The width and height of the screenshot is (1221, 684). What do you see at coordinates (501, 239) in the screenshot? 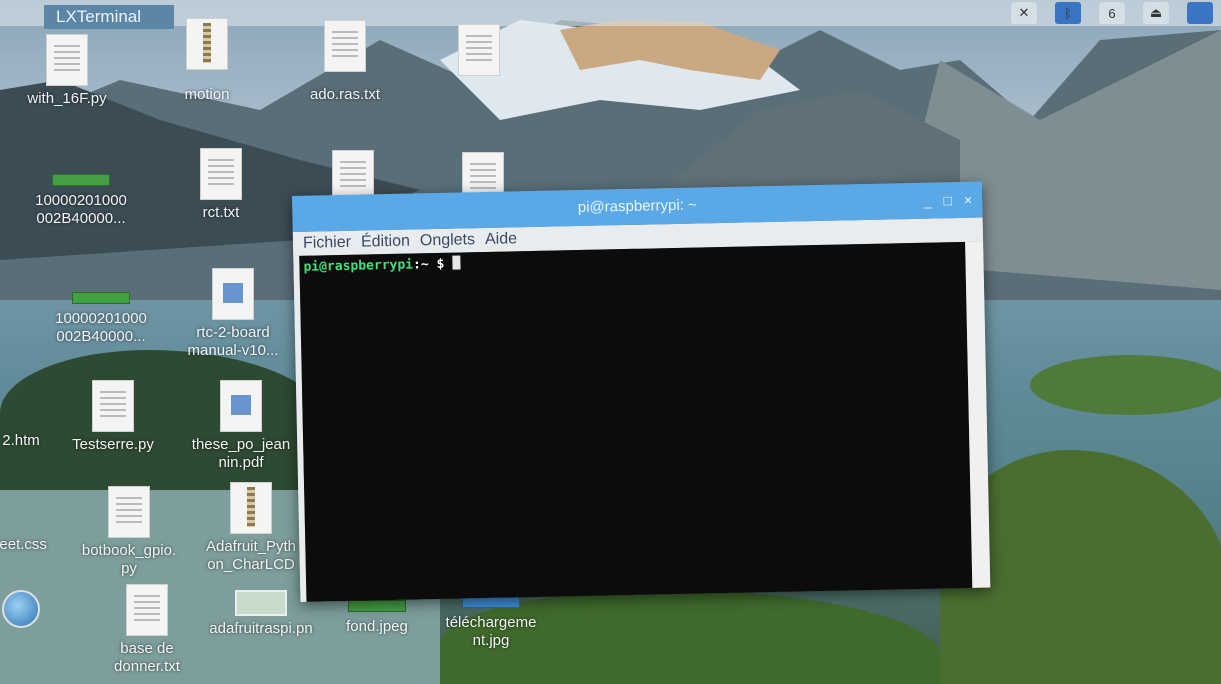
I see `menu-aide: Aide` at bounding box center [501, 239].